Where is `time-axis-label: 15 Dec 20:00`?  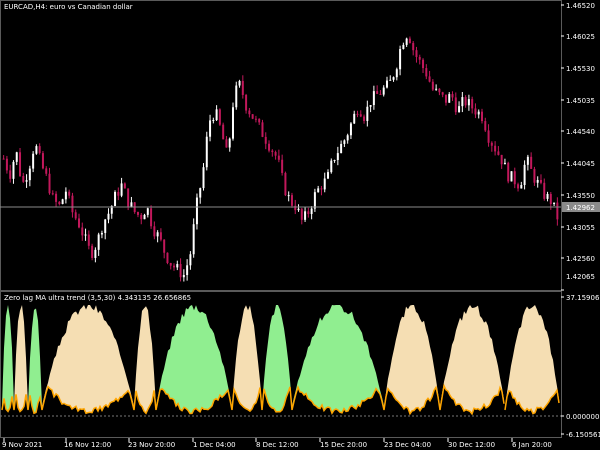
time-axis-label: 15 Dec 20:00 is located at coordinates (343, 445).